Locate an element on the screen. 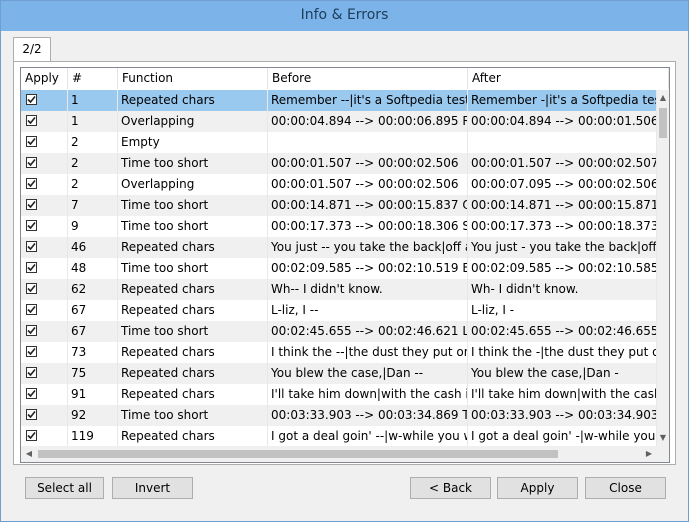  tab-page-2: 2/2 is located at coordinates (32, 49).